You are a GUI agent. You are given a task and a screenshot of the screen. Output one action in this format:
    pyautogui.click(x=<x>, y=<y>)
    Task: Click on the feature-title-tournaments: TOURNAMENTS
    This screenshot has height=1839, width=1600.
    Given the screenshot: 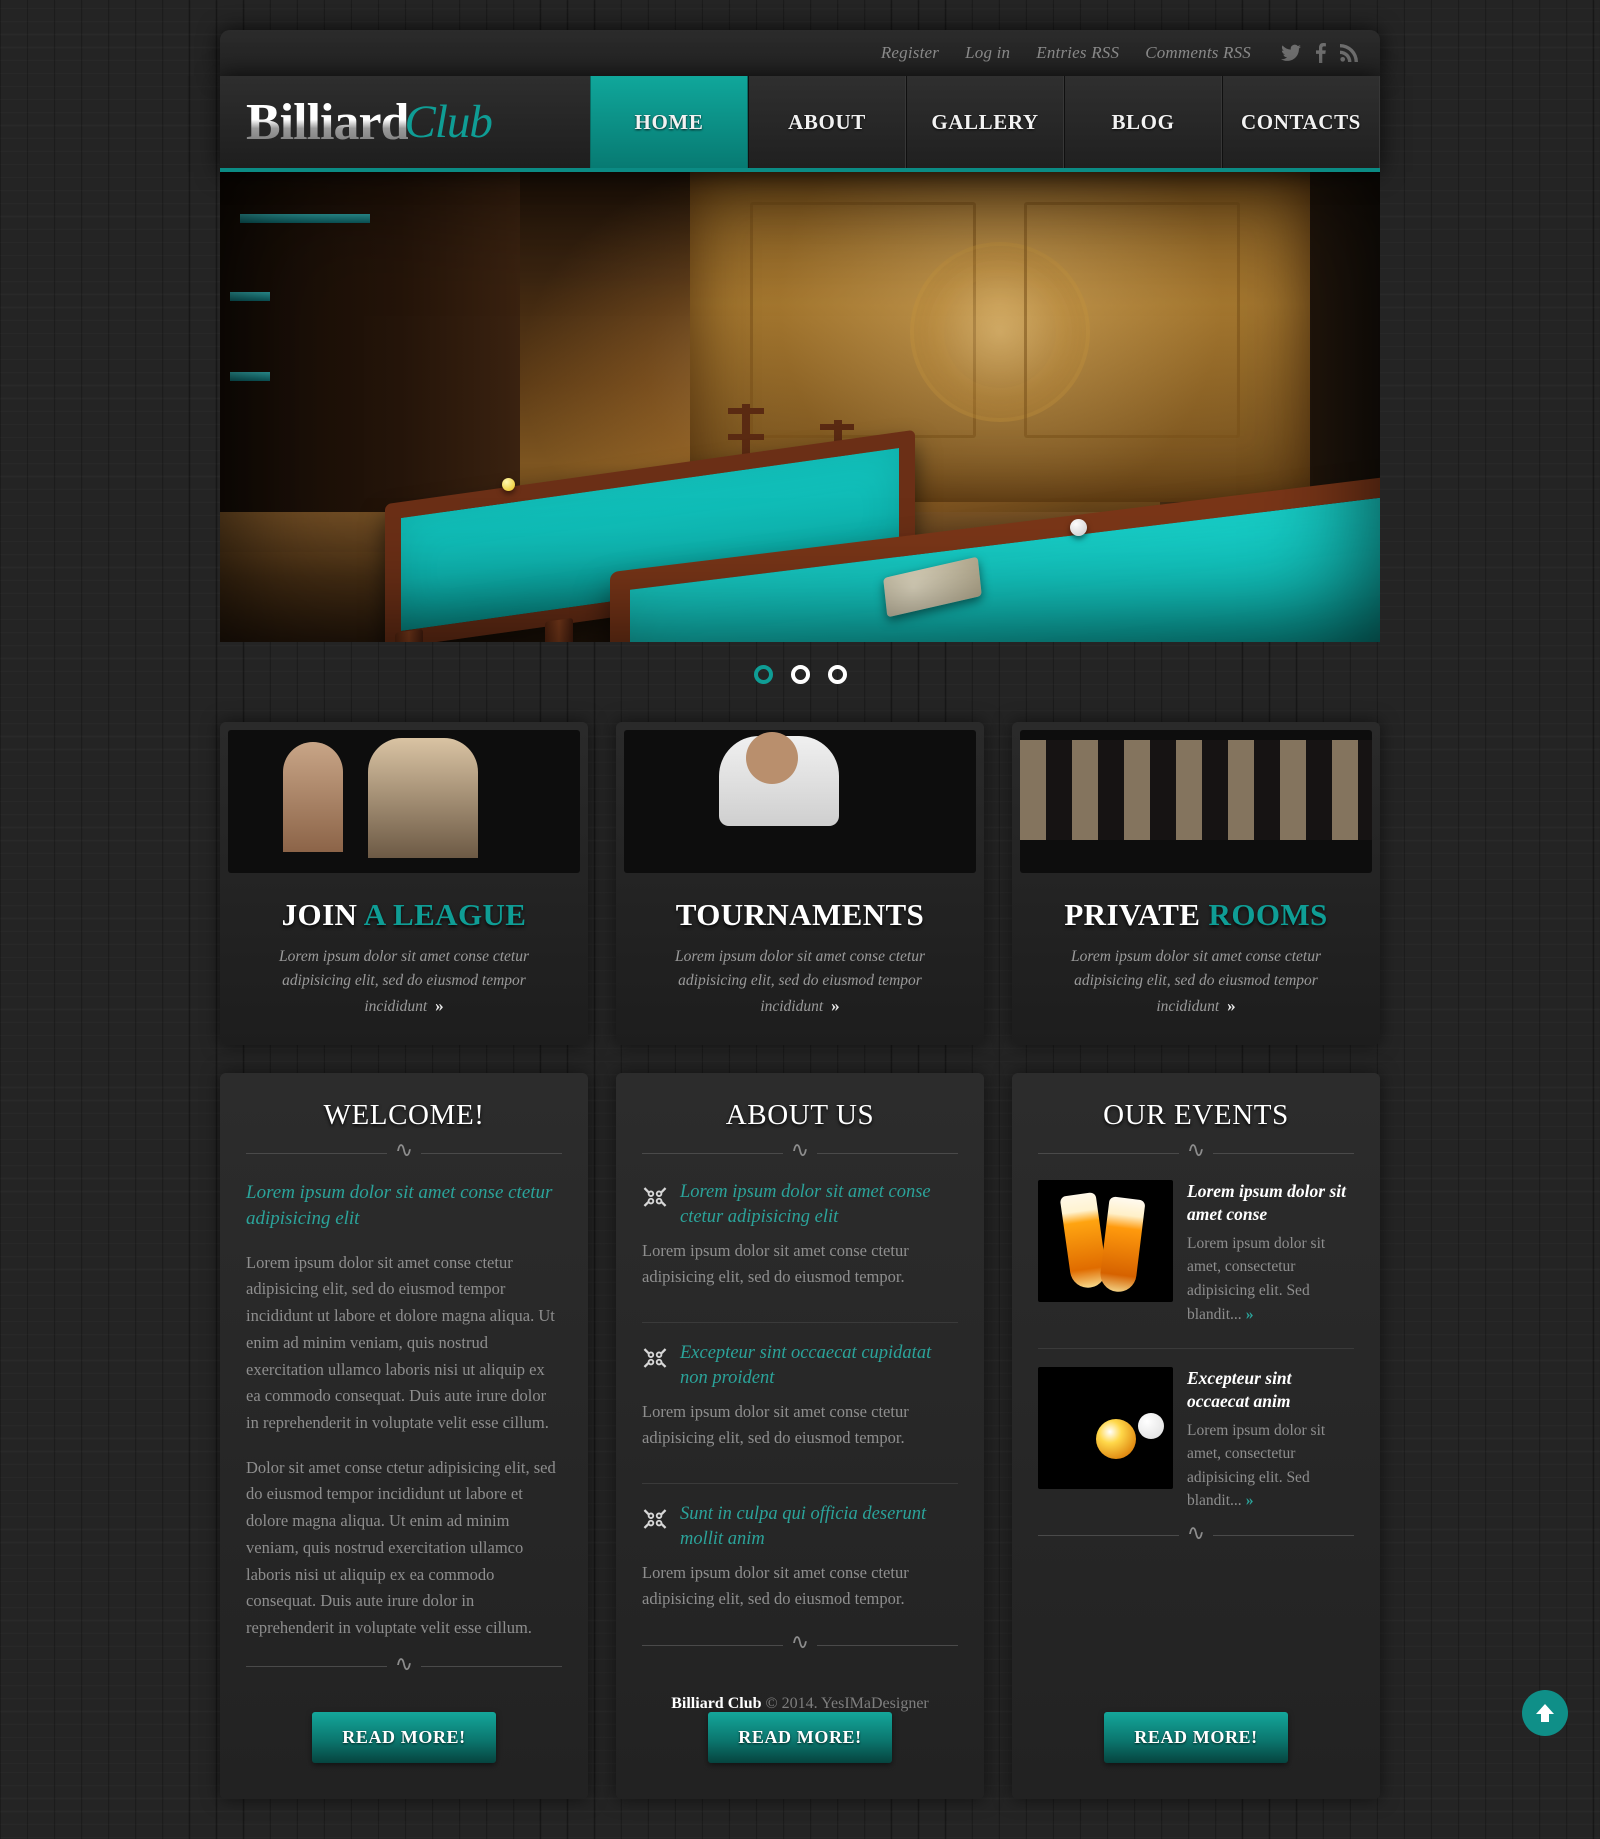 What is the action you would take?
    pyautogui.click(x=800, y=915)
    